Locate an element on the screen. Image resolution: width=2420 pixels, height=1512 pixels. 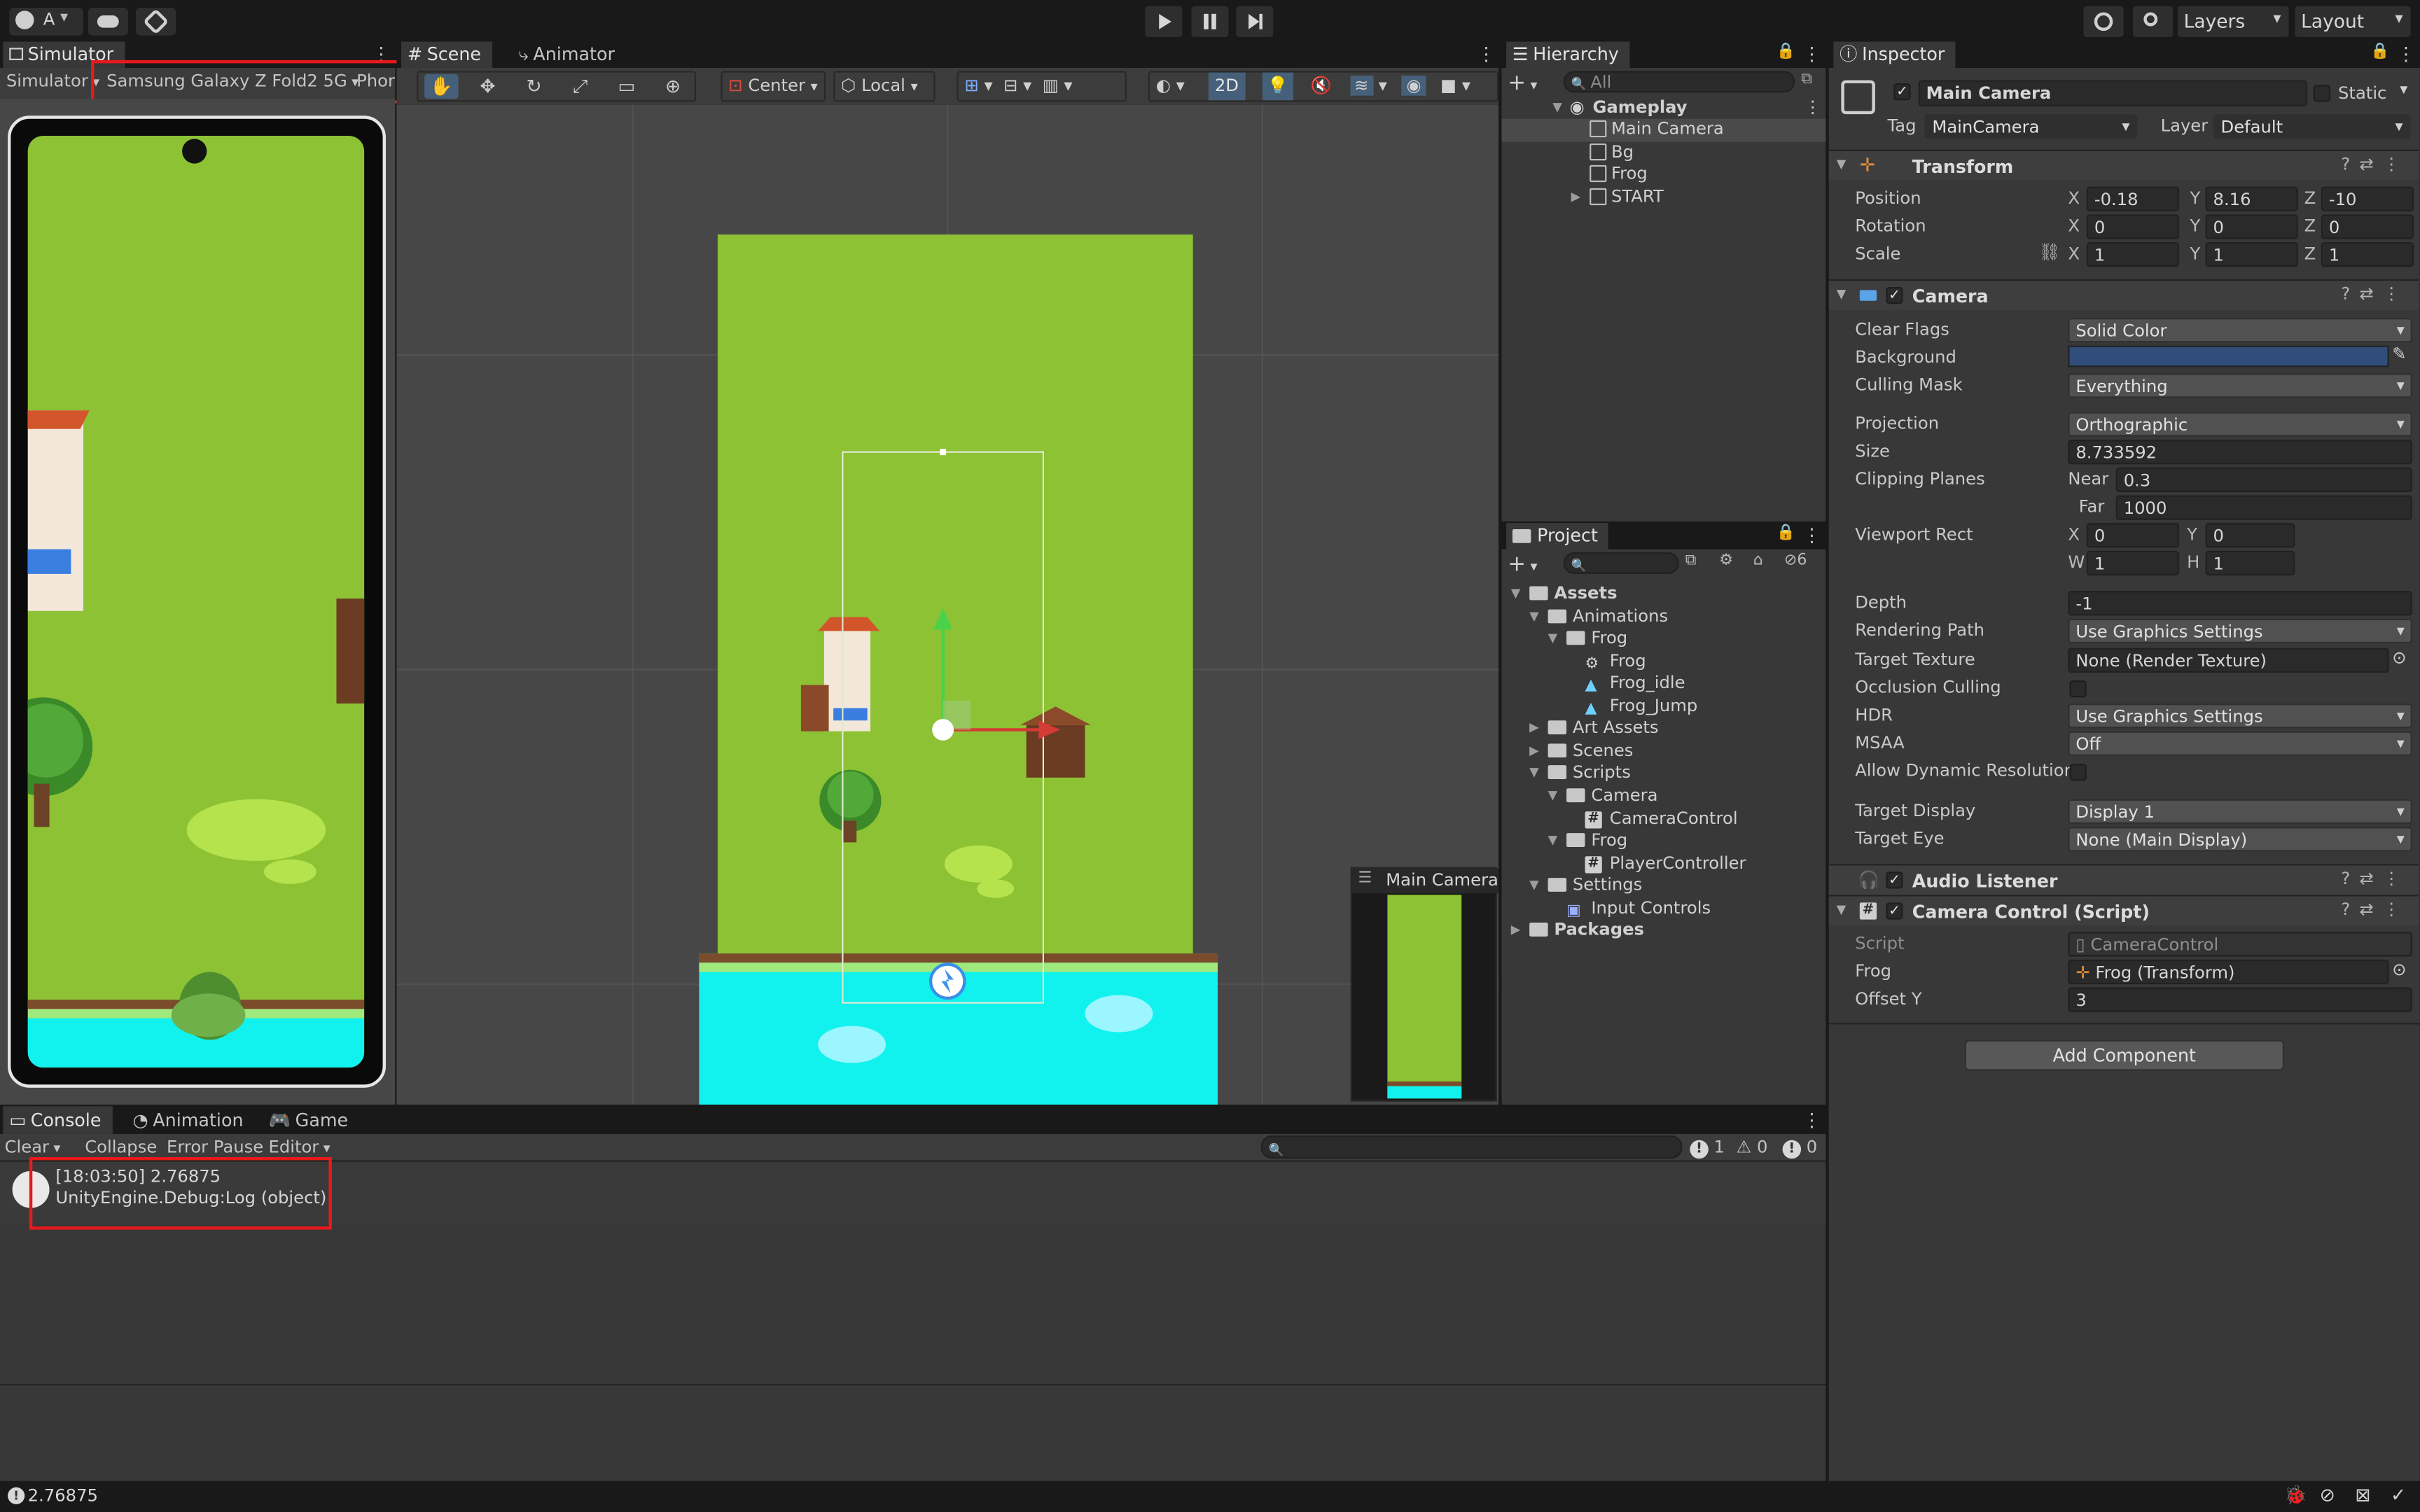
console-log-filter: ! 1 is located at coordinates (1707, 1148).